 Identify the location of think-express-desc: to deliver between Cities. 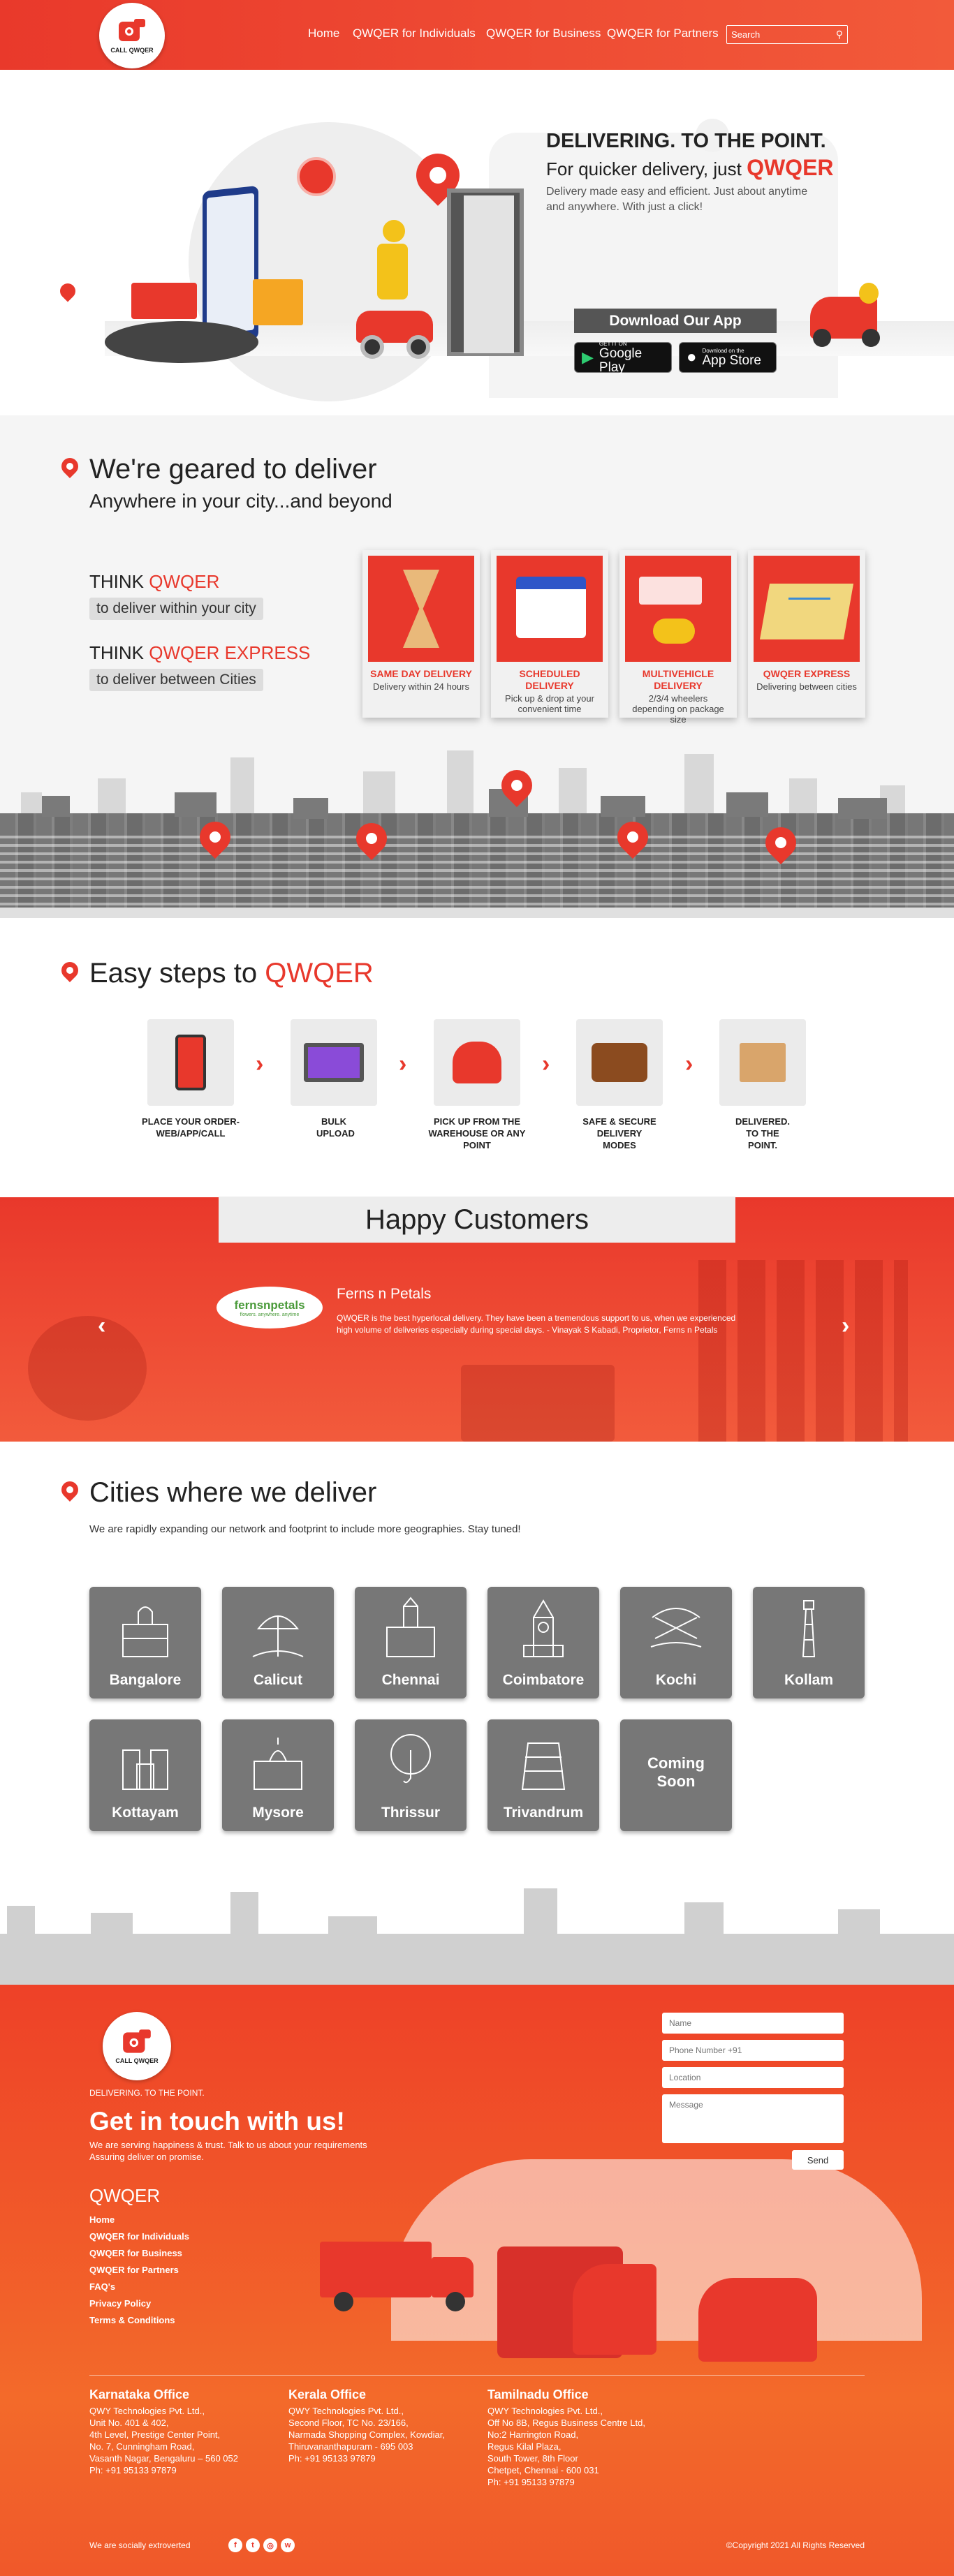
(176, 680).